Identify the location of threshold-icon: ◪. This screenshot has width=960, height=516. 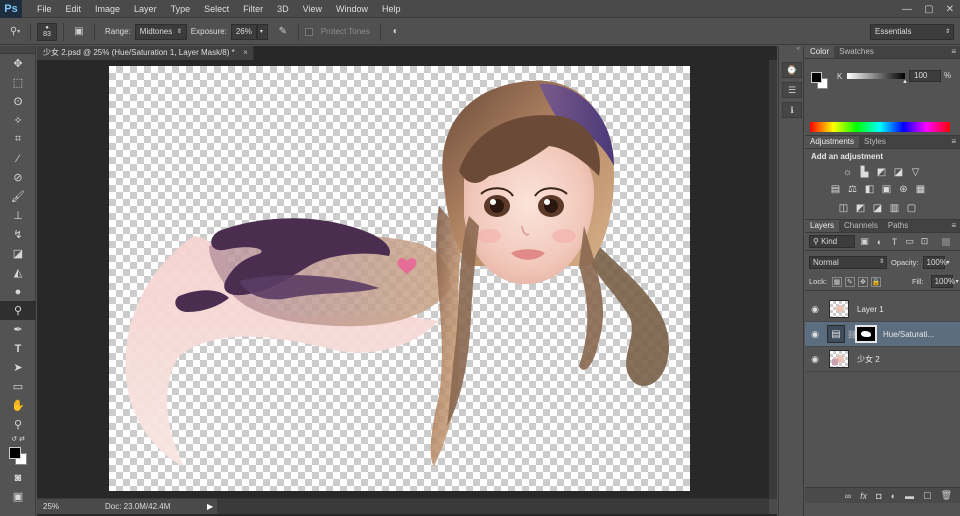
(877, 208).